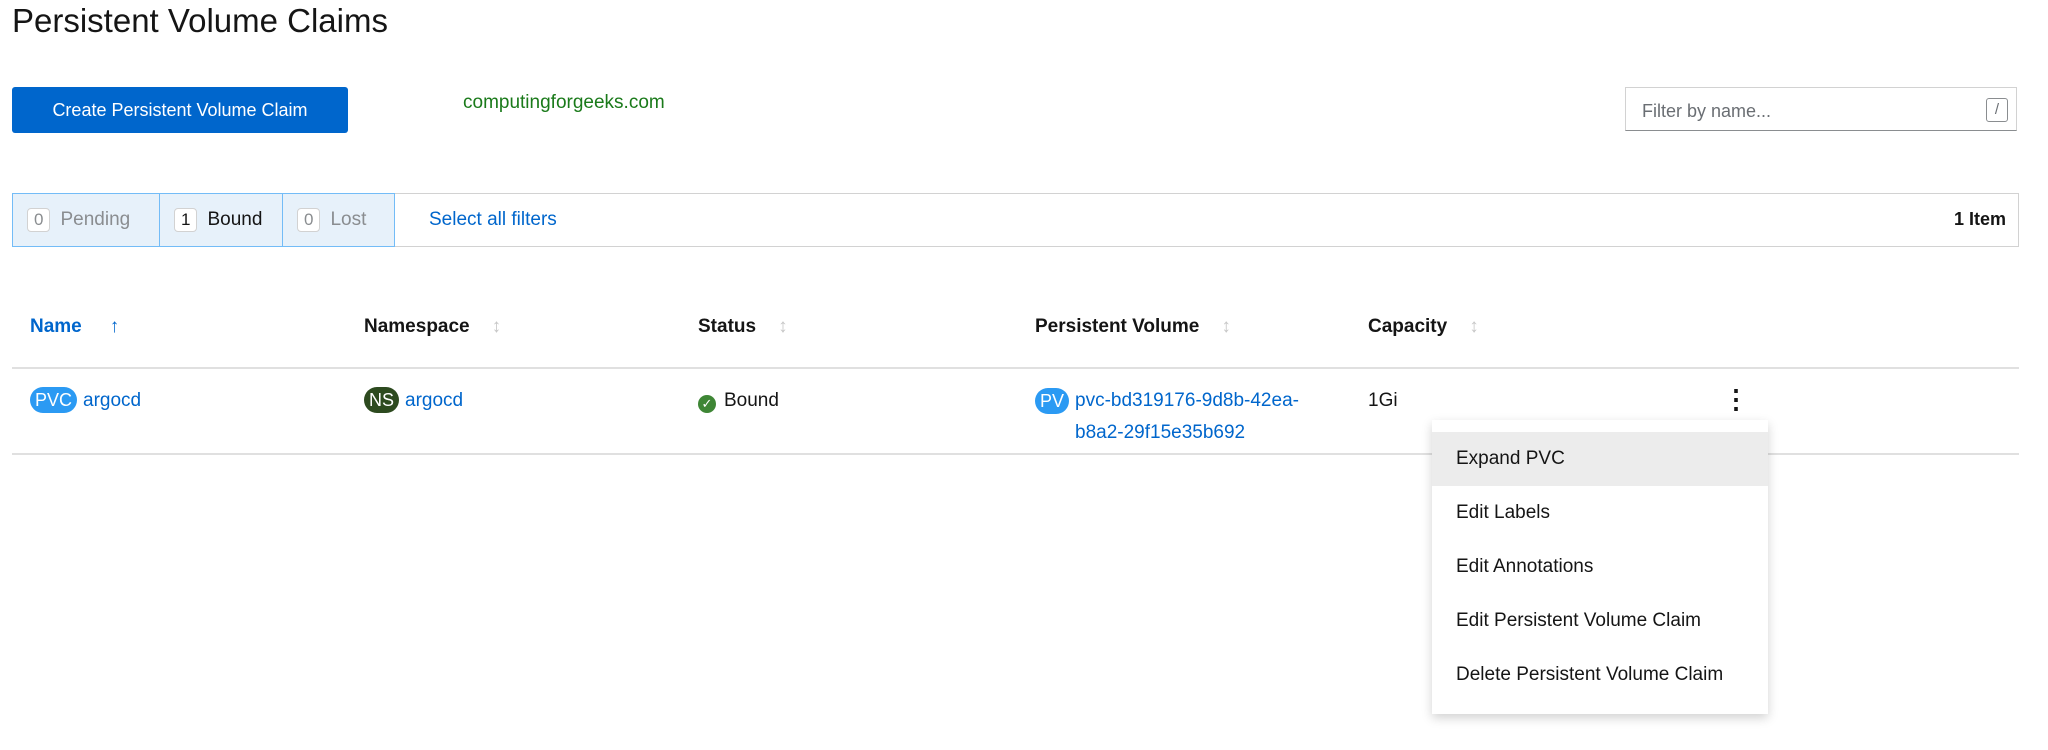 The height and width of the screenshot is (750, 2048). What do you see at coordinates (1600, 621) in the screenshot?
I see `menu-edit-pvc: Edit Persistent Volume Claim` at bounding box center [1600, 621].